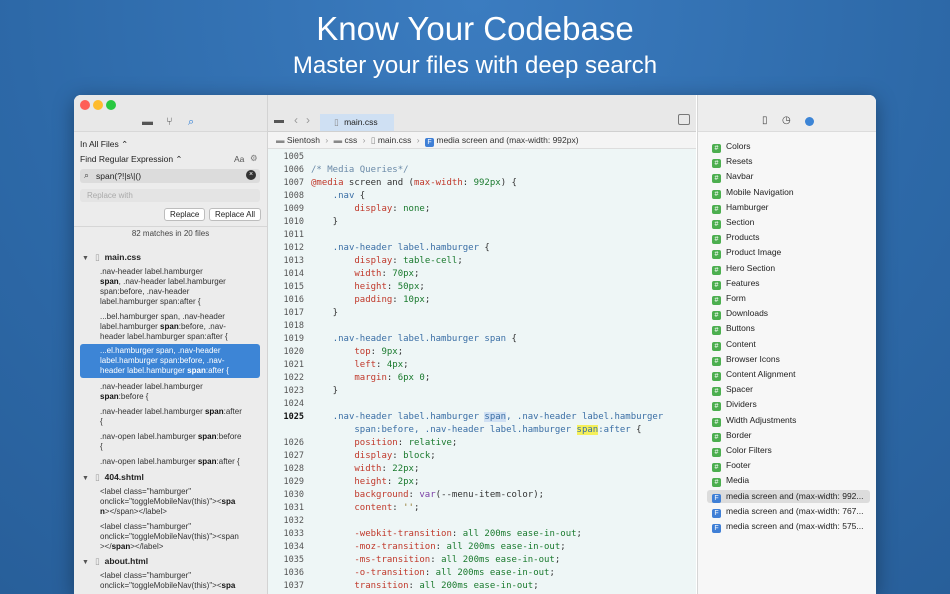 This screenshot has width=950, height=594. Describe the element at coordinates (792, 405) in the screenshot. I see `outline-item: # Dividers` at that location.